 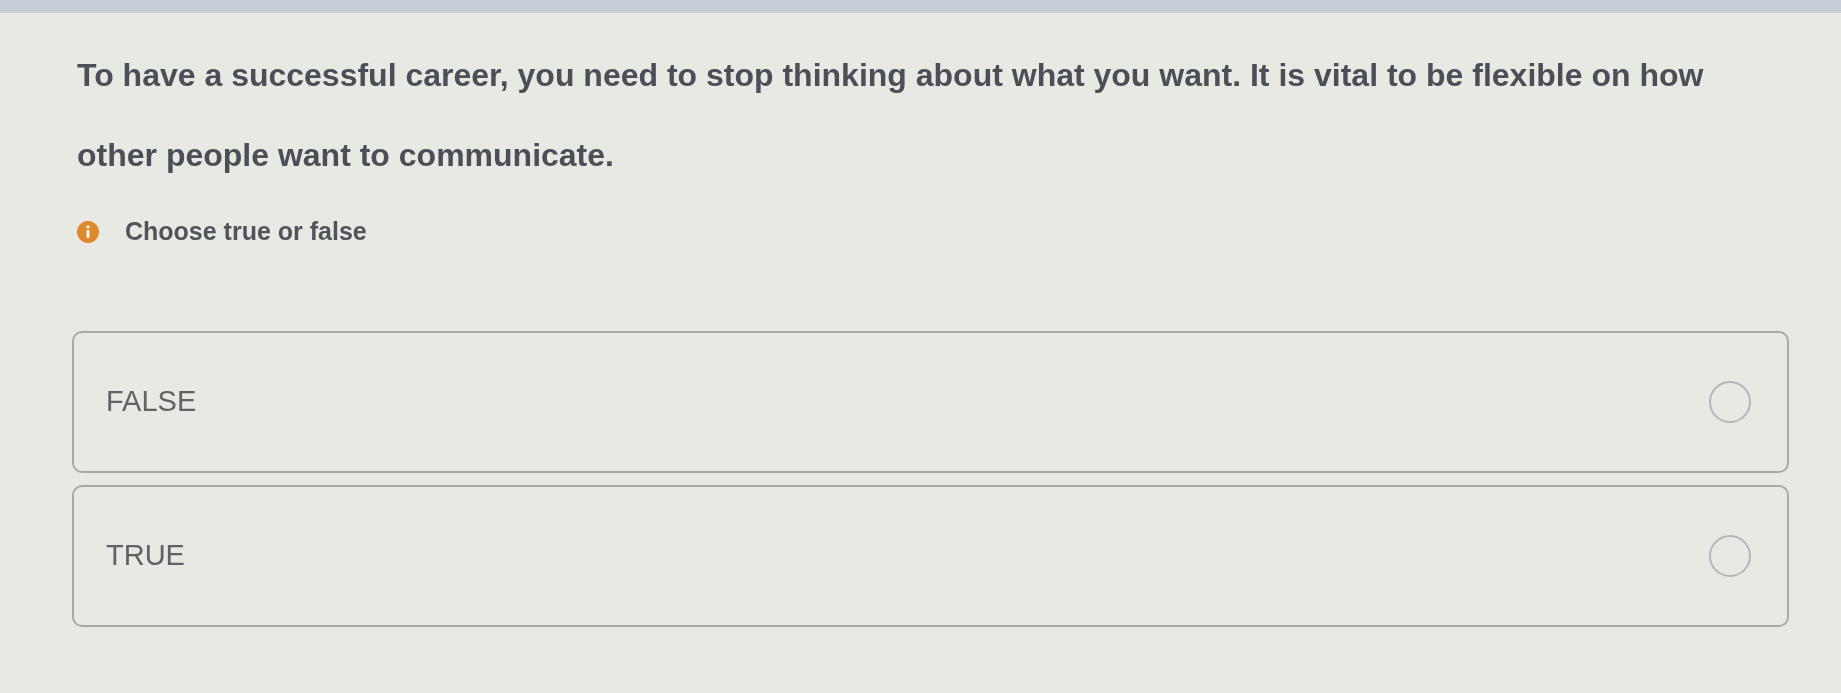 I want to click on instruction-text: Choose true or false, so click(x=246, y=232).